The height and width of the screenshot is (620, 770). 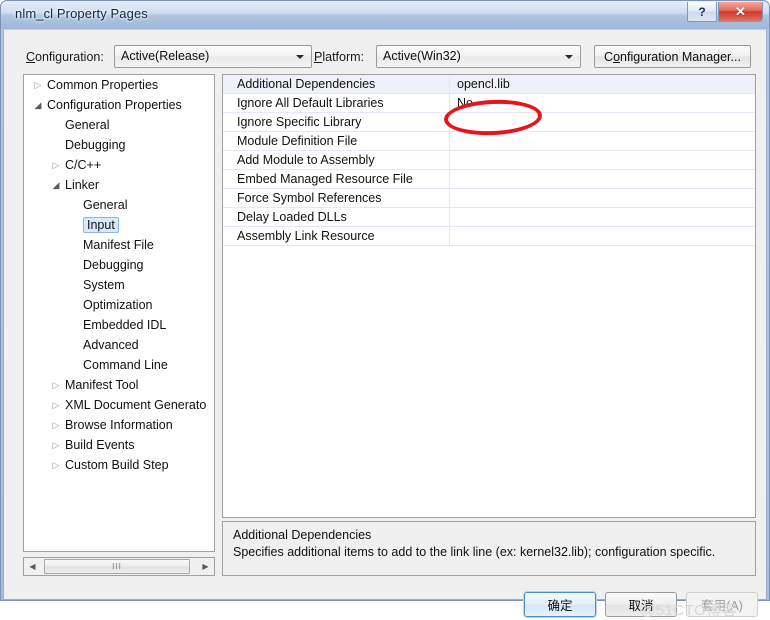 What do you see at coordinates (560, 604) in the screenshot?
I see `ok-button: 确定` at bounding box center [560, 604].